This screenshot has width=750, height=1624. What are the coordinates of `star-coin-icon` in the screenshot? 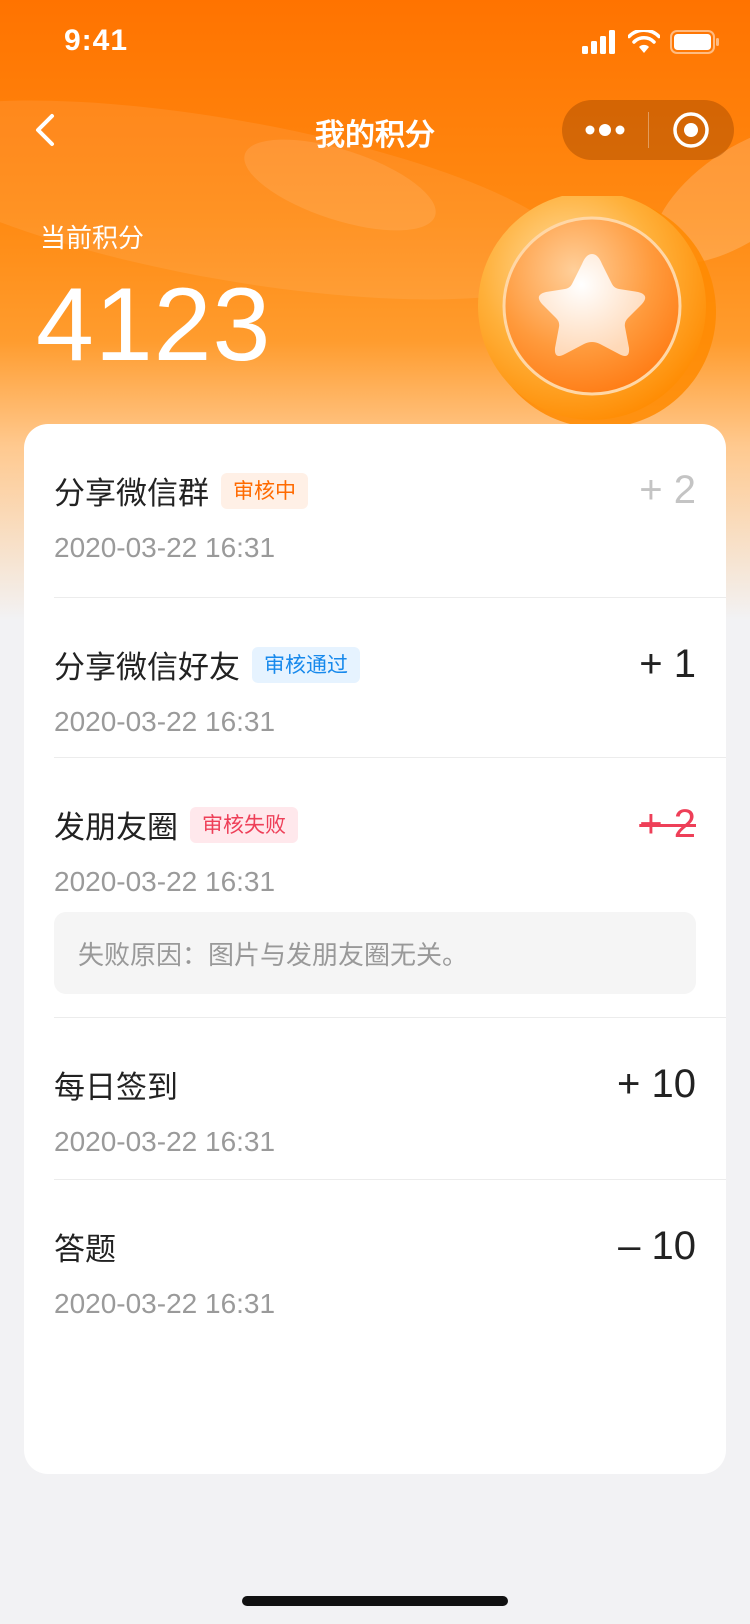 It's located at (597, 312).